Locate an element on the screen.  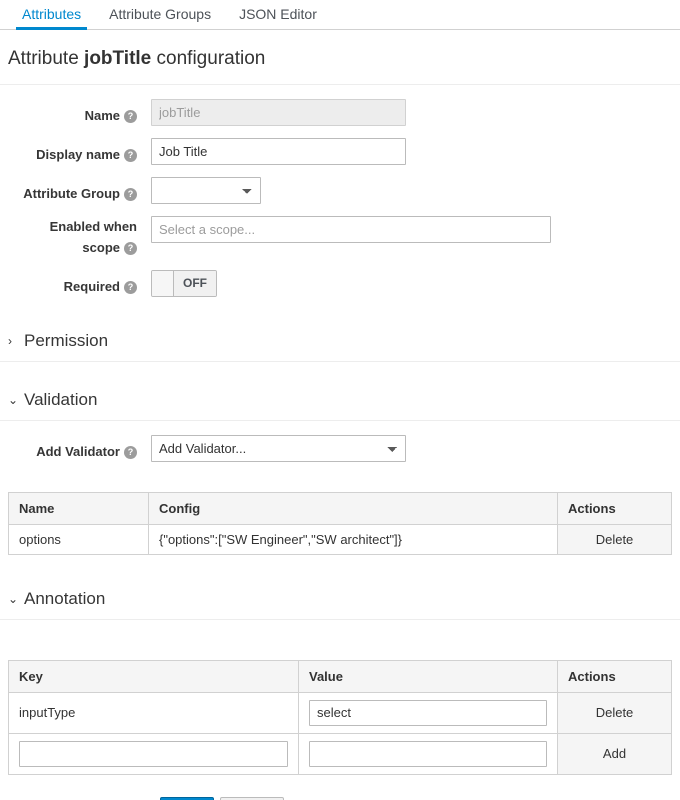
scope-select-input is located at coordinates (351, 230).